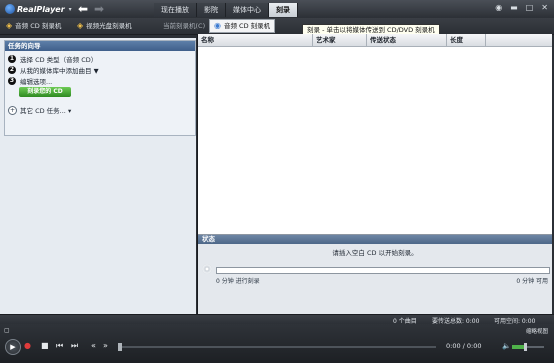 The height and width of the screenshot is (363, 554). I want to click on time-display: 0:00 / 0:00, so click(464, 346).